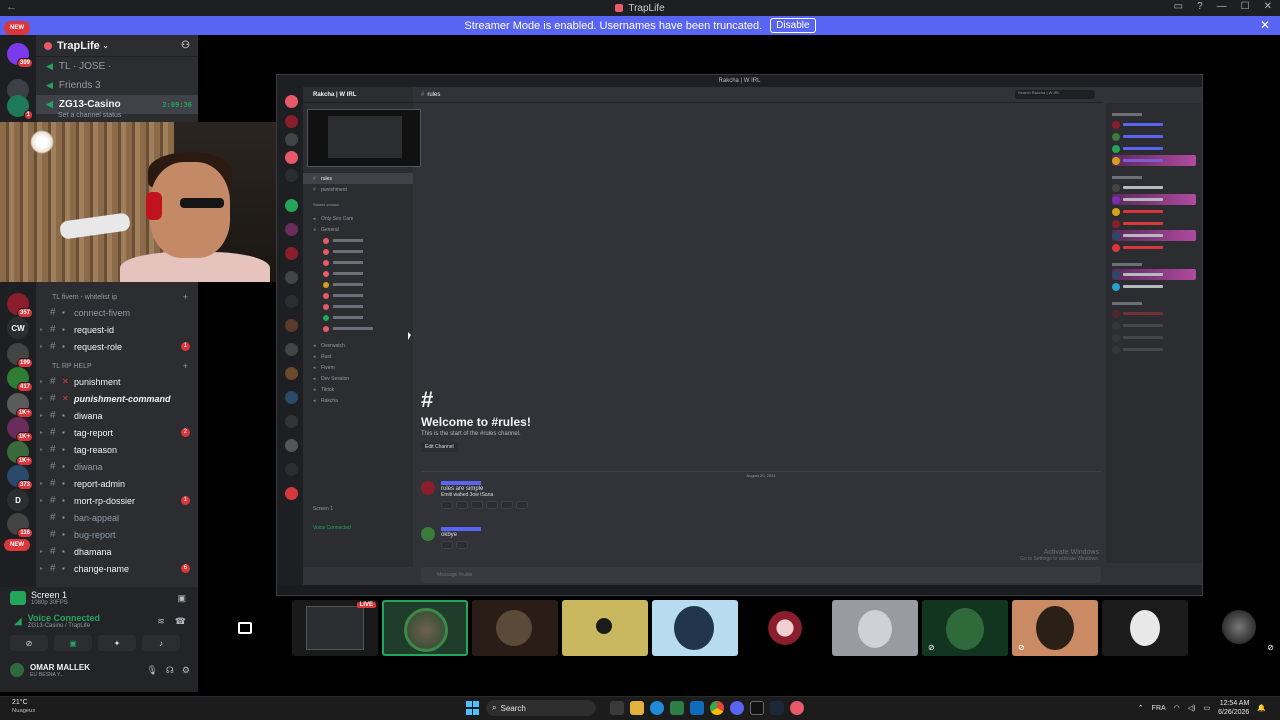 Image resolution: width=1280 pixels, height=720 pixels. What do you see at coordinates (11, 7) in the screenshot?
I see `back-arrow-icon: ←` at bounding box center [11, 7].